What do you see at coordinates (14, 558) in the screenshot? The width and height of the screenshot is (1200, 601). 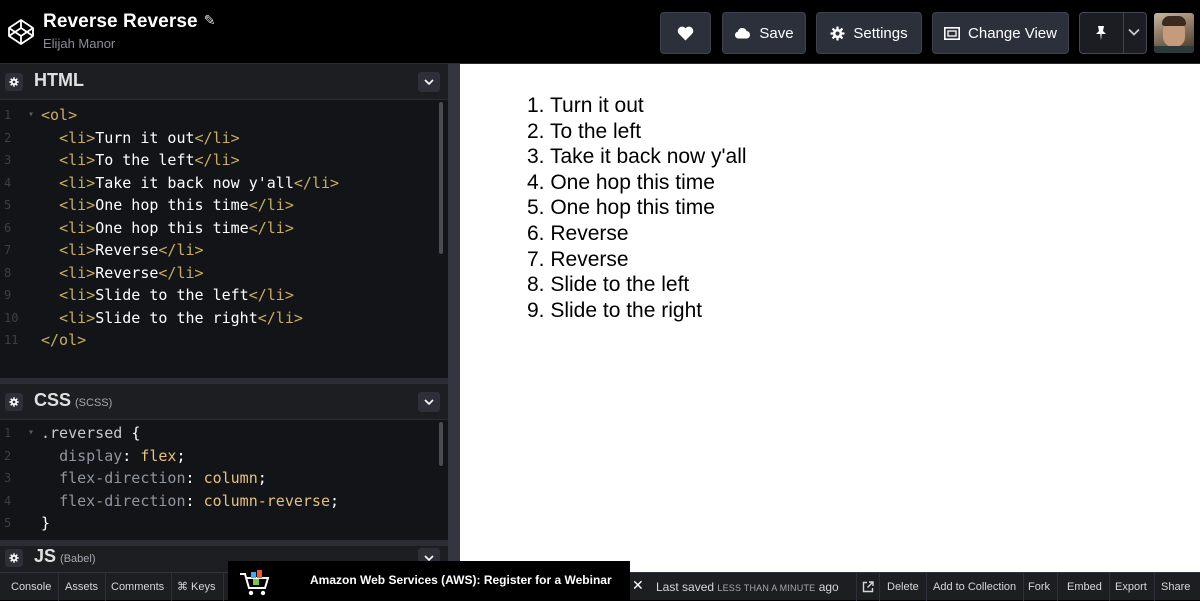 I see `js-settings-gear-icon` at bounding box center [14, 558].